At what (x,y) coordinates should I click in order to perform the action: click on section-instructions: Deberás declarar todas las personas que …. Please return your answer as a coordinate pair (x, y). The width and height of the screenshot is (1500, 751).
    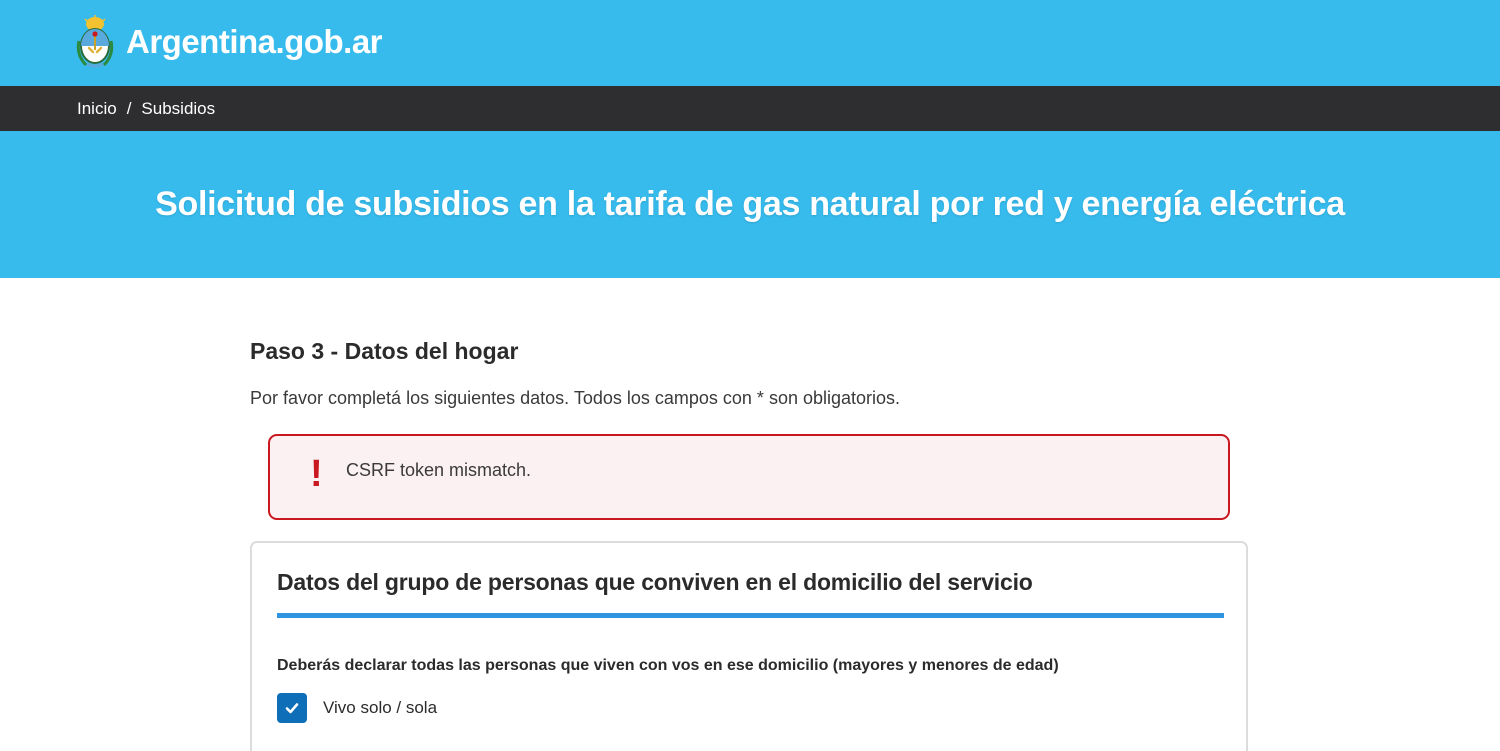
    Looking at the image, I should click on (668, 665).